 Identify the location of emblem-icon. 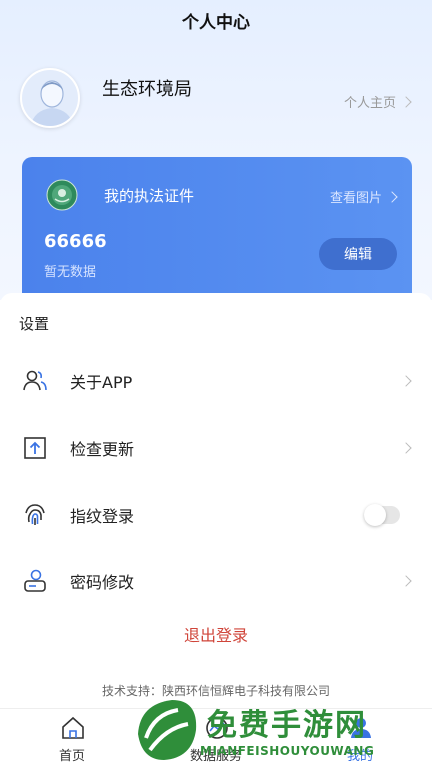
(62, 195).